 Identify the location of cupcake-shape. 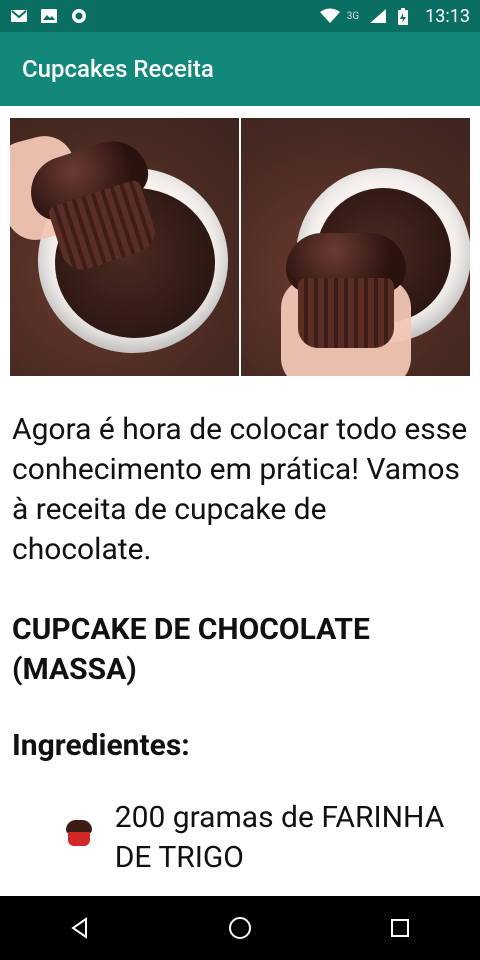
(346, 285).